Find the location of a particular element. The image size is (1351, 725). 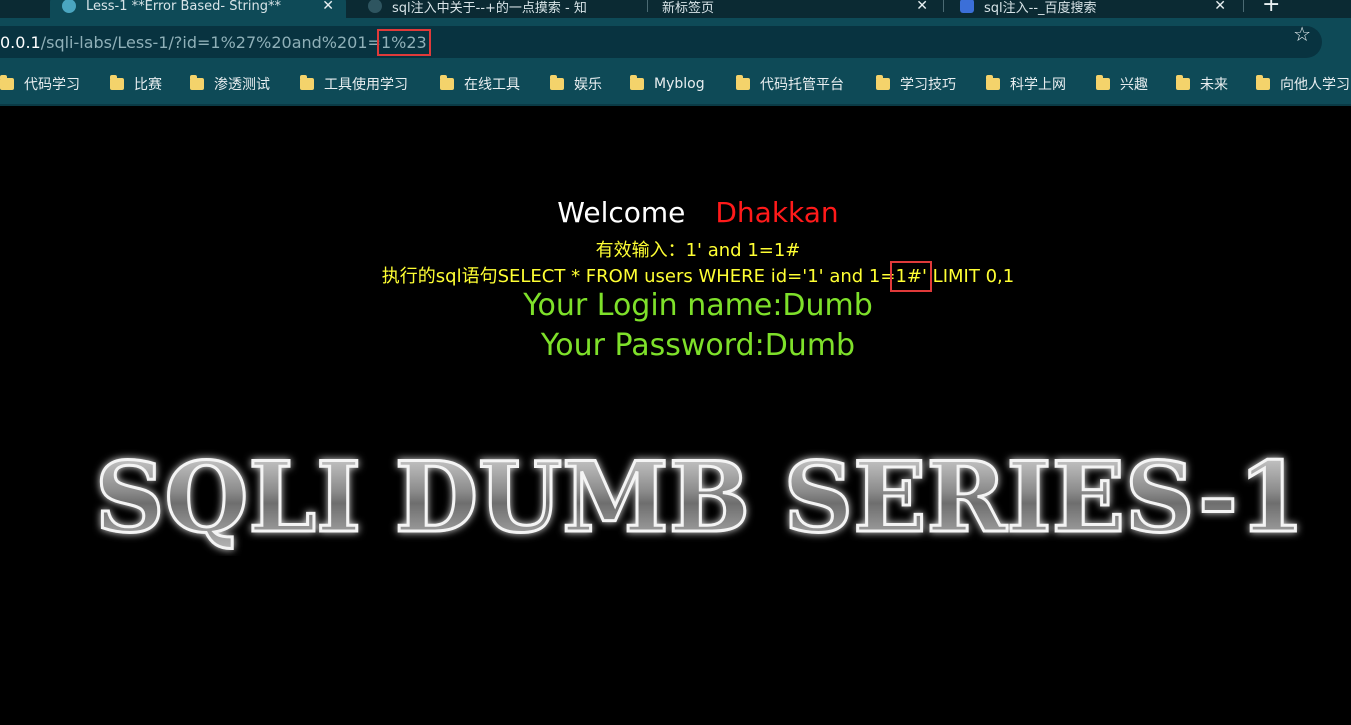

bookmark-label: 科学上网 is located at coordinates (1038, 85).